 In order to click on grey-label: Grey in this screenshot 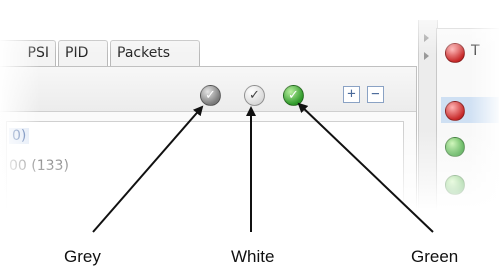, I will do `click(82, 256)`.